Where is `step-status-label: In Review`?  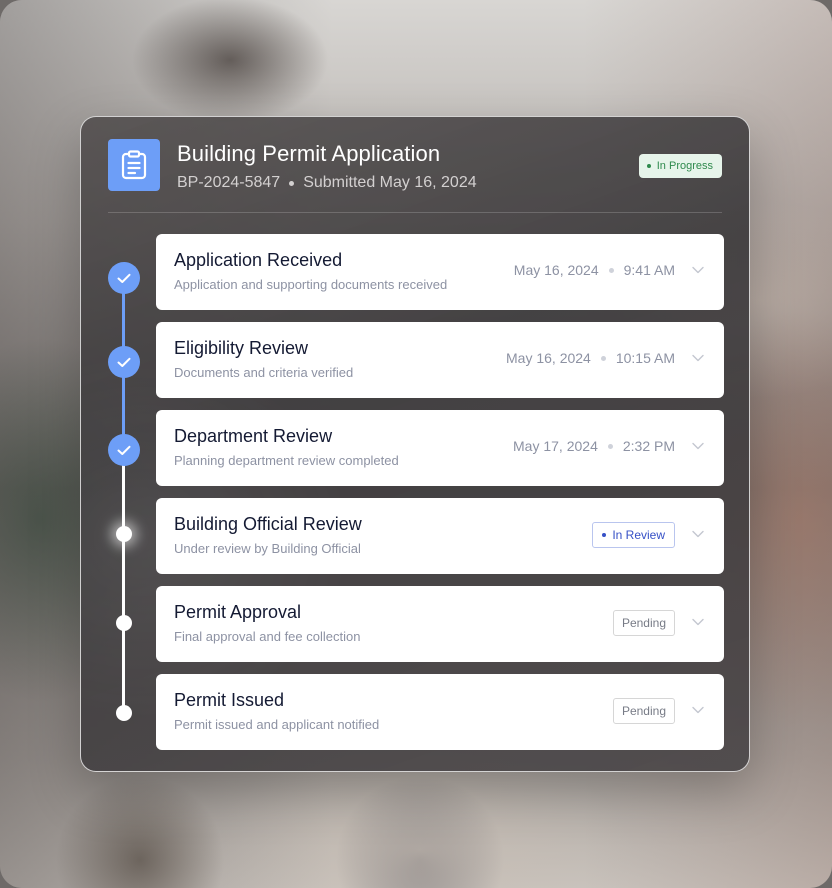 step-status-label: In Review is located at coordinates (638, 535).